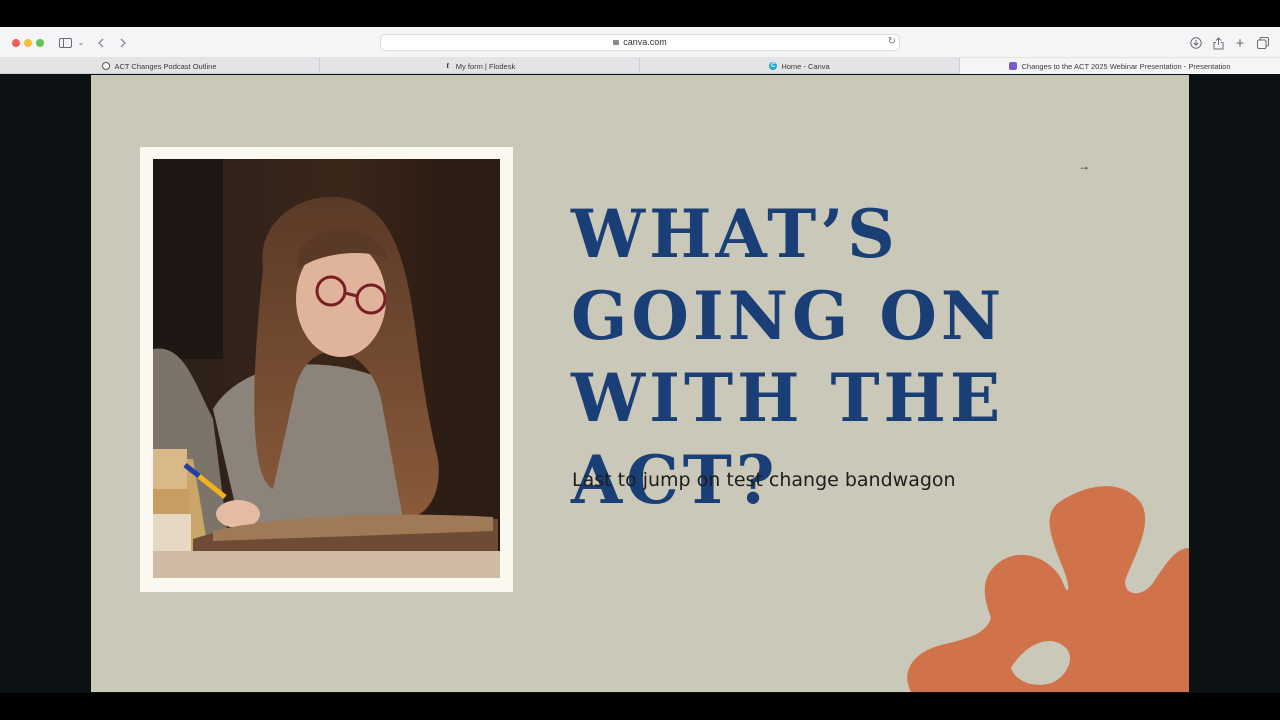 The height and width of the screenshot is (720, 1280). I want to click on address-bar: canva.com ↻, so click(640, 42).